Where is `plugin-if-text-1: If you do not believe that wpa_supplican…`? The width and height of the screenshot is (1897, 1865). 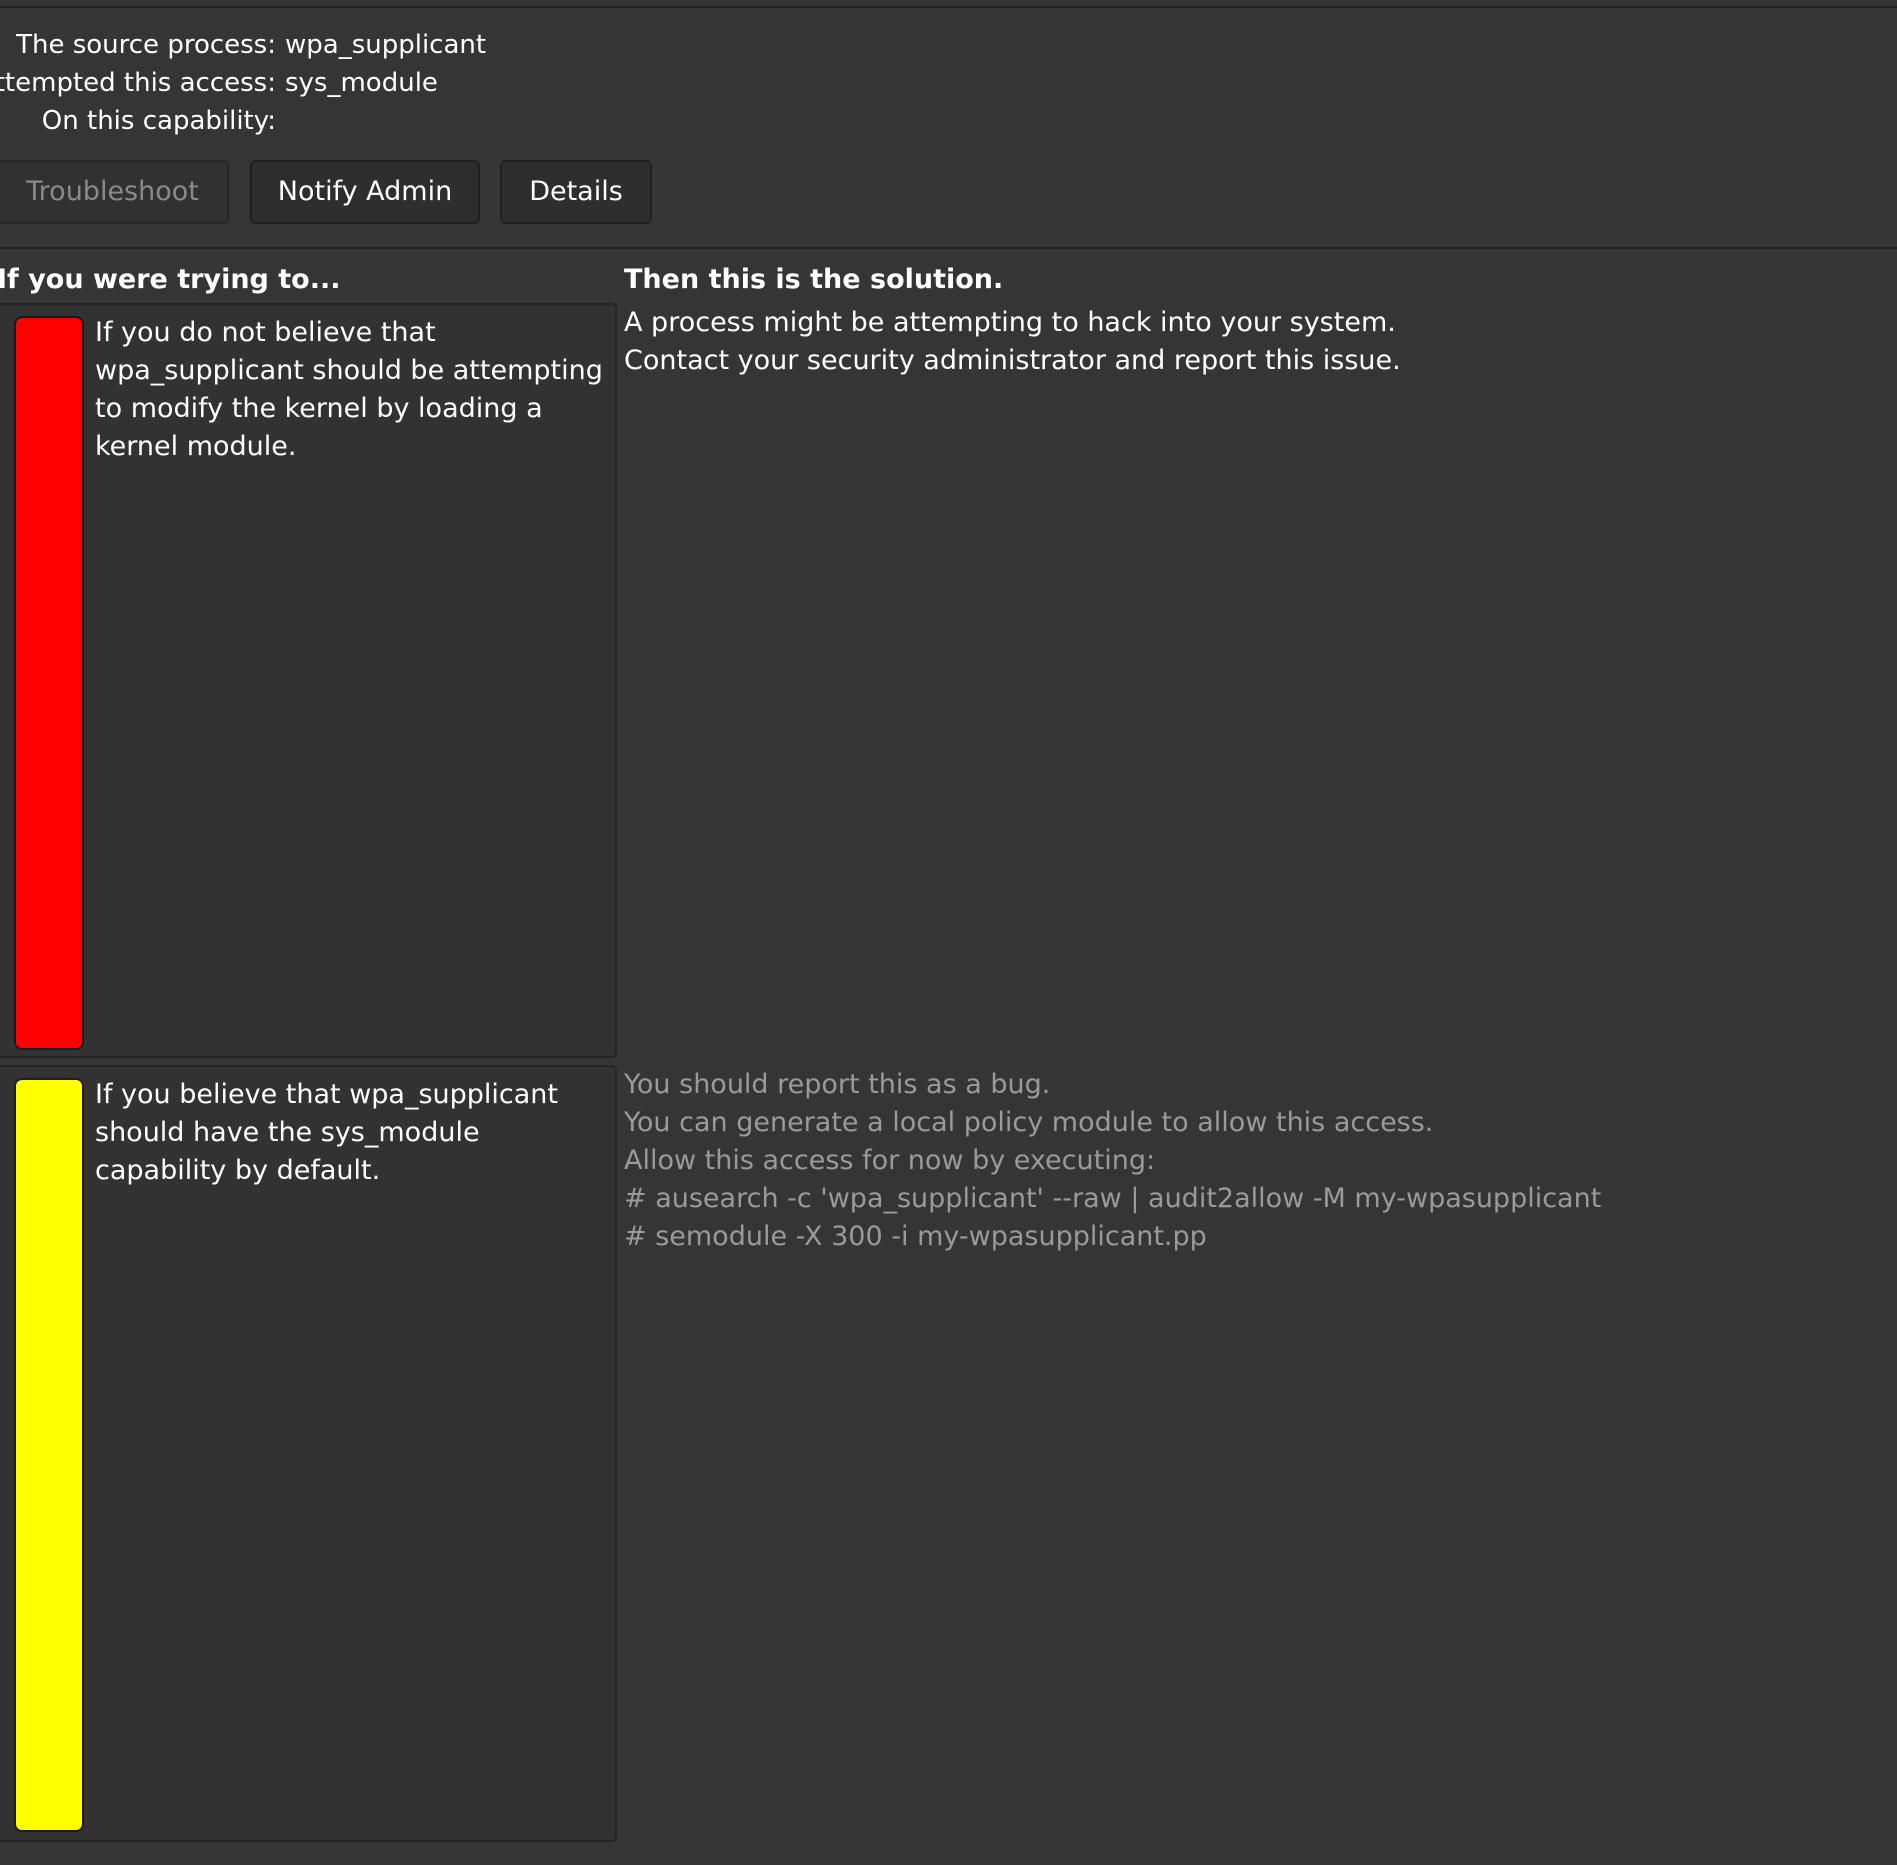 plugin-if-text-1: If you do not believe that wpa_supplican… is located at coordinates (349, 389).